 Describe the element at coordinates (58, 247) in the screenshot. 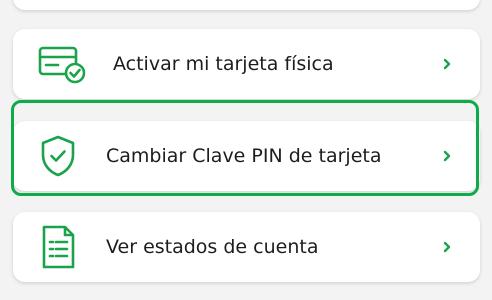

I see `document-list-icon` at that location.